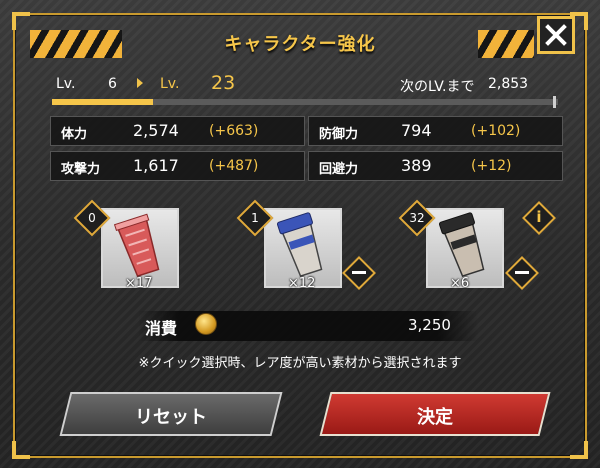 The width and height of the screenshot is (600, 468). What do you see at coordinates (103, 102) in the screenshot?
I see `xp-bar-fill` at bounding box center [103, 102].